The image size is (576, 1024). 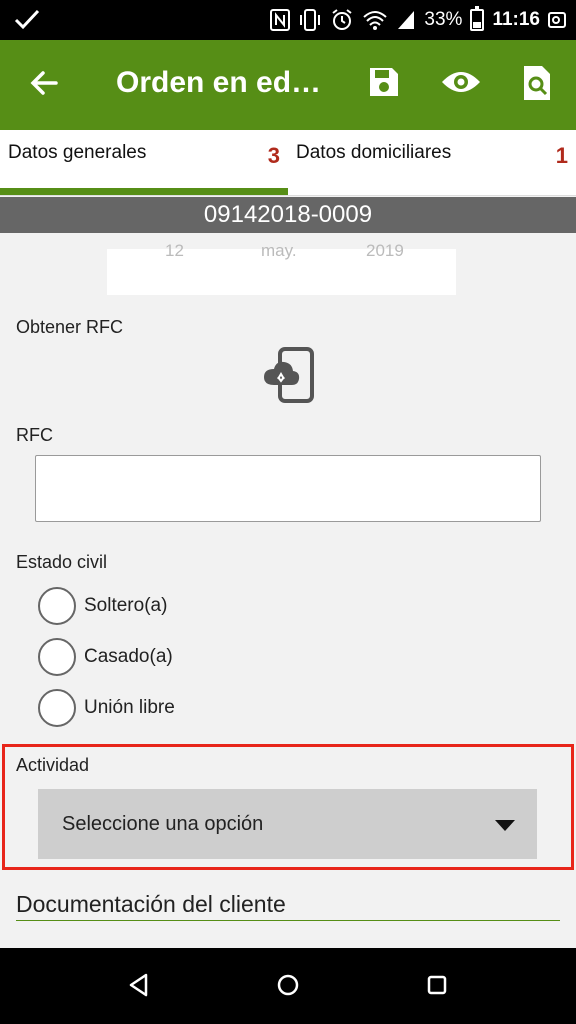 What do you see at coordinates (273, 155) in the screenshot?
I see `tab-badge: 3` at bounding box center [273, 155].